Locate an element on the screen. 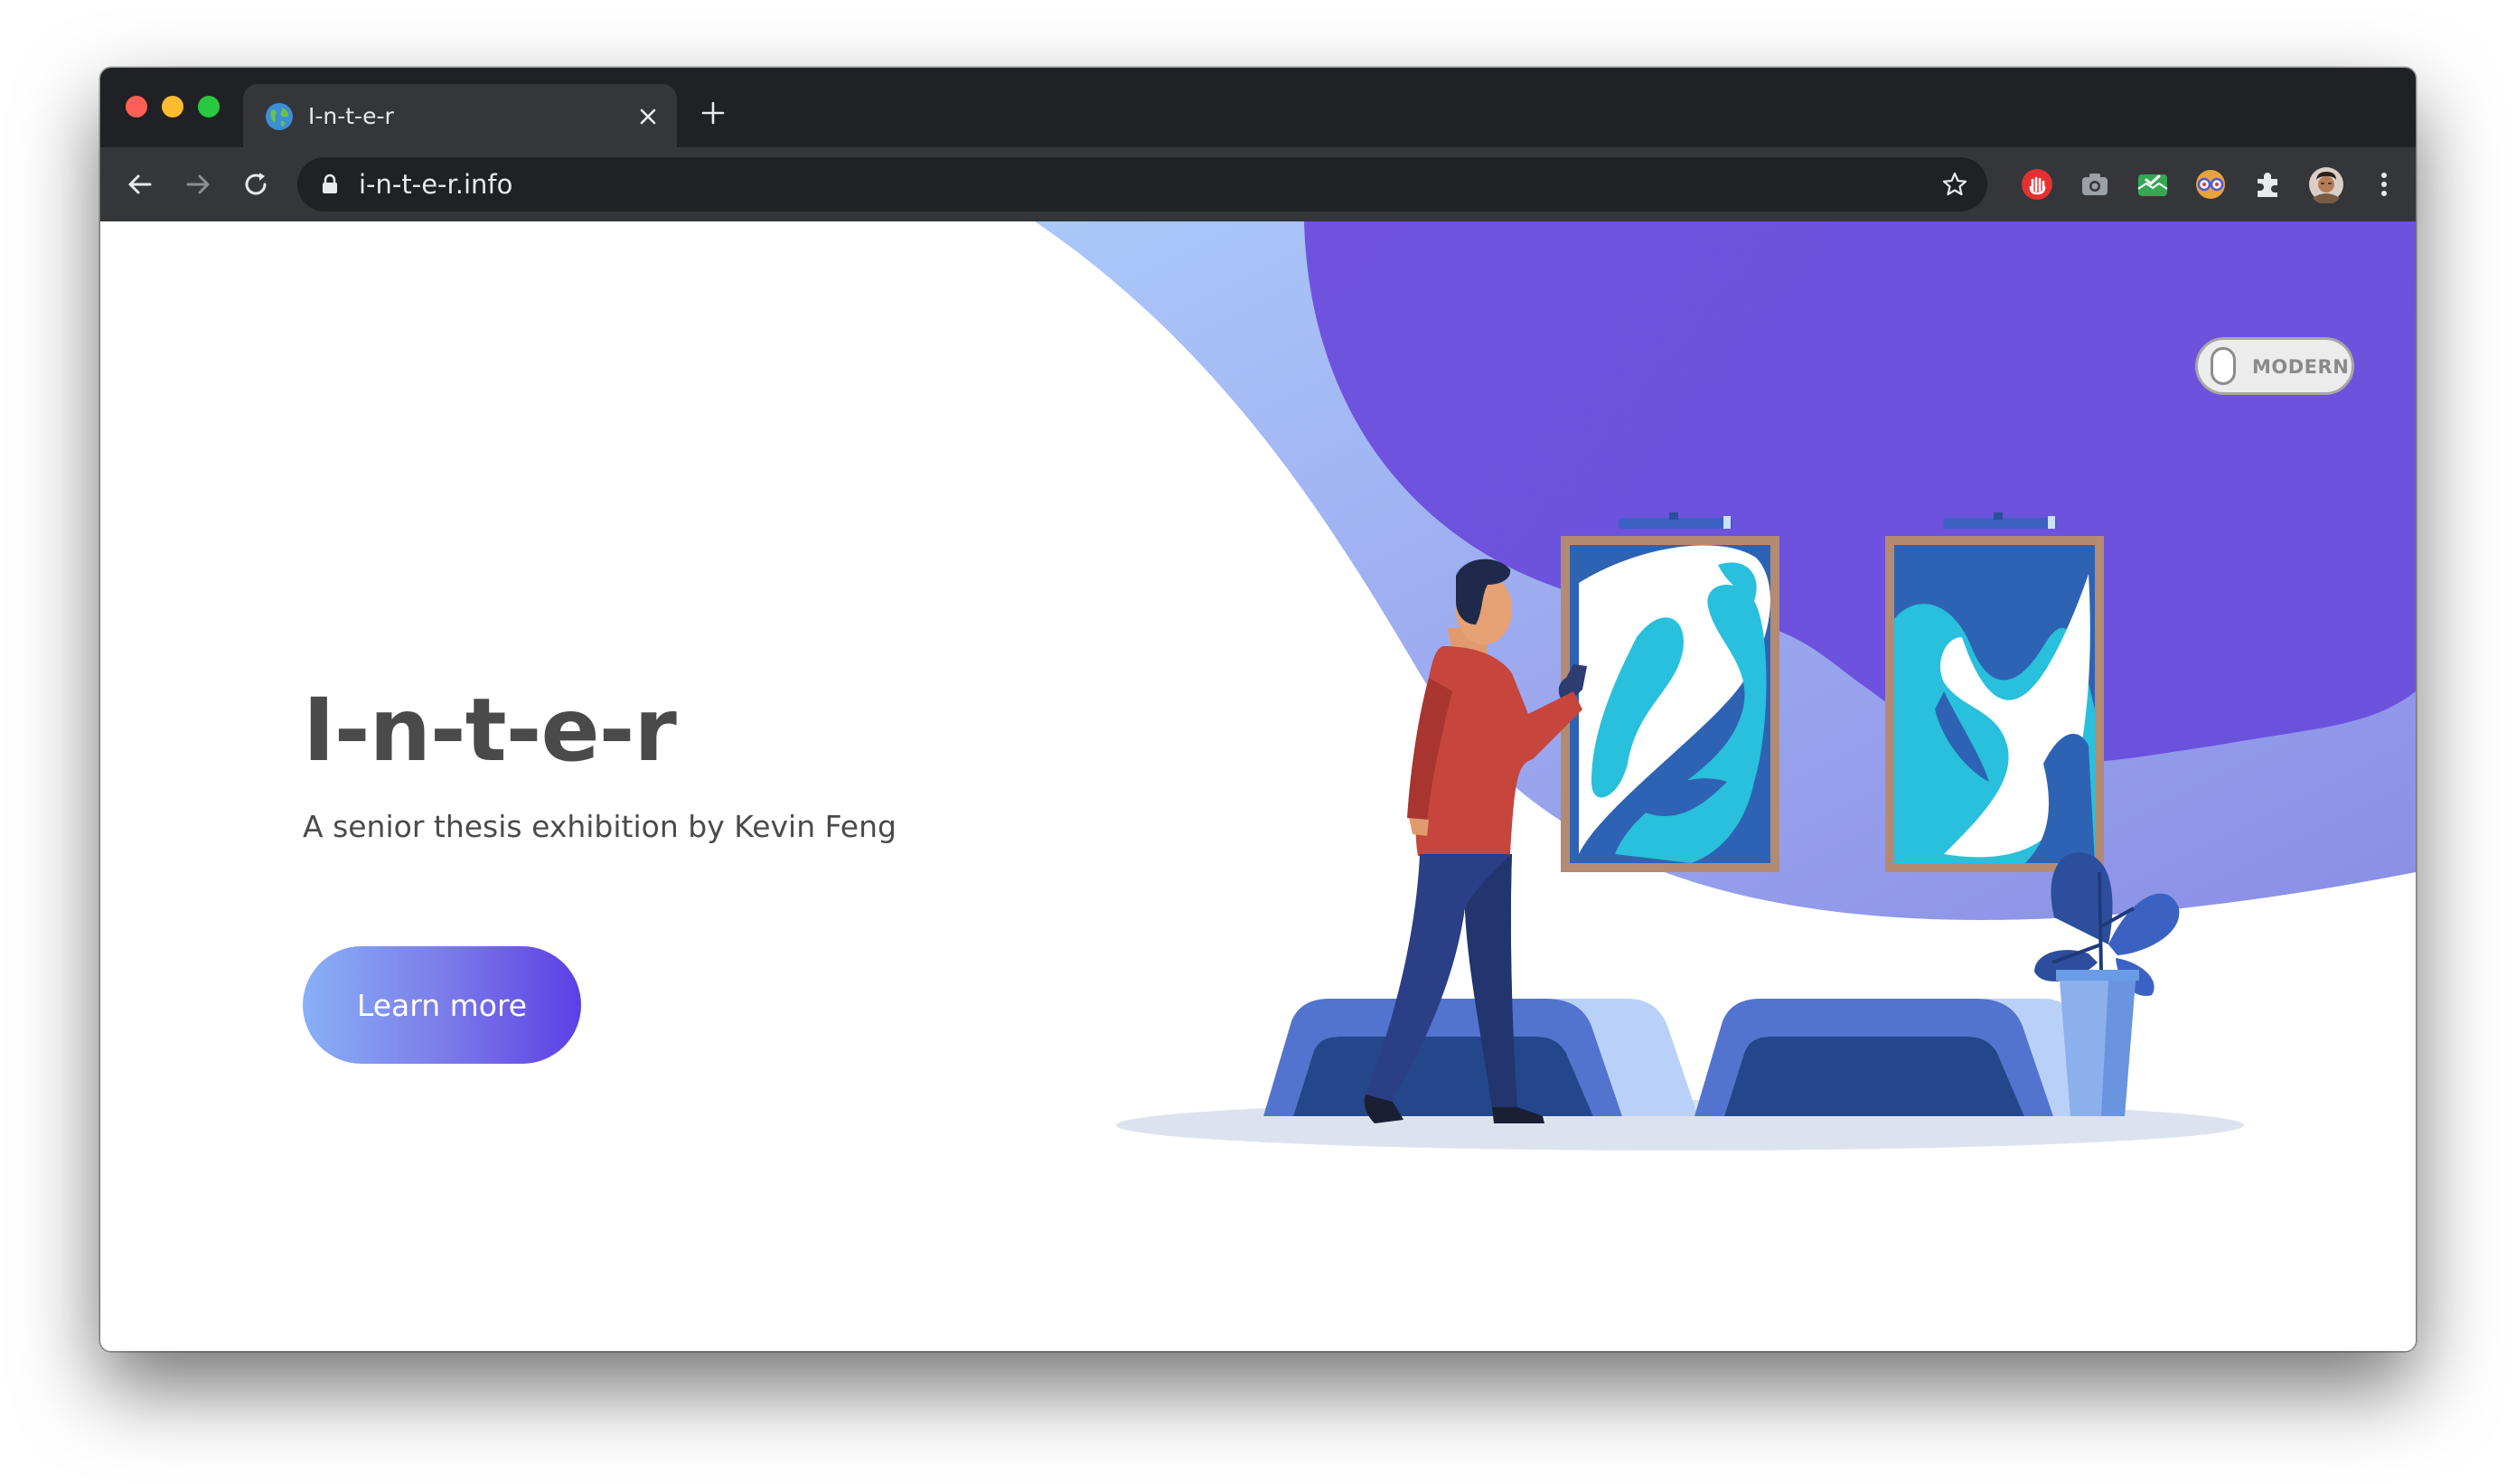 The width and height of the screenshot is (2516, 1484). abstract-painting-left is located at coordinates (1670, 704).